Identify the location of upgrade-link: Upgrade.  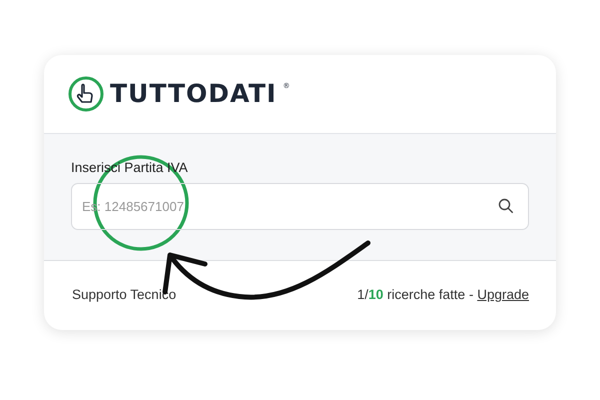
(503, 295).